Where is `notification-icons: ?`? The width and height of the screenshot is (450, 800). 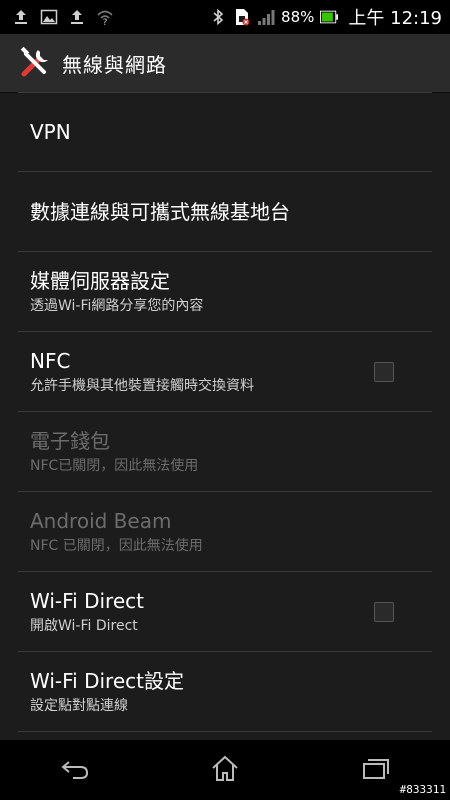
notification-icons: ? is located at coordinates (57, 17).